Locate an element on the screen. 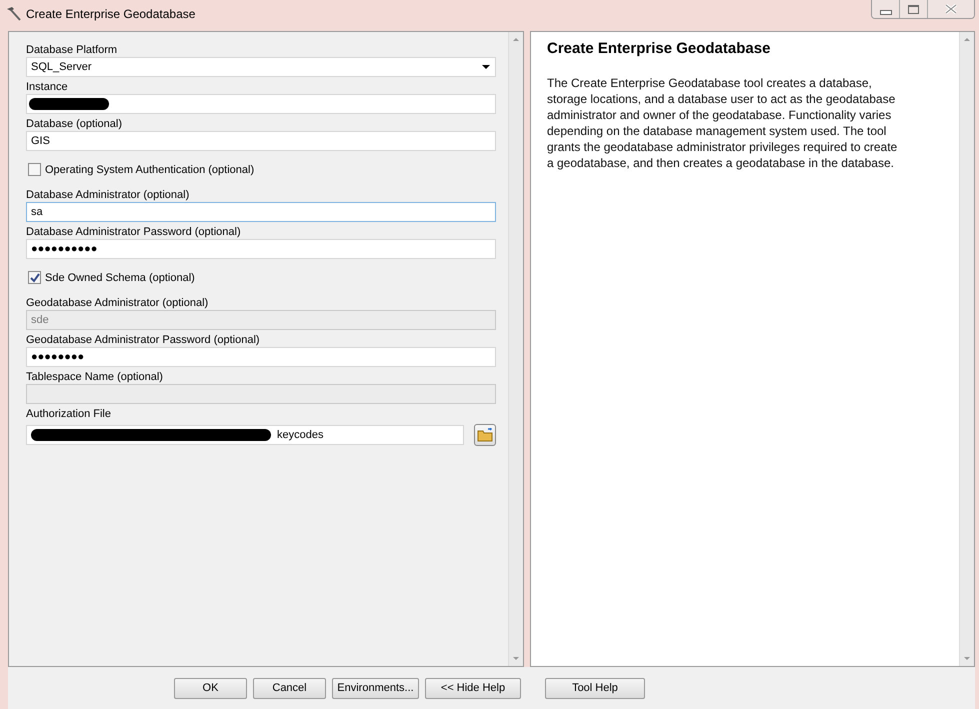 The image size is (979, 709). field-label: Database Administrator Password (optional) is located at coordinates (134, 232).